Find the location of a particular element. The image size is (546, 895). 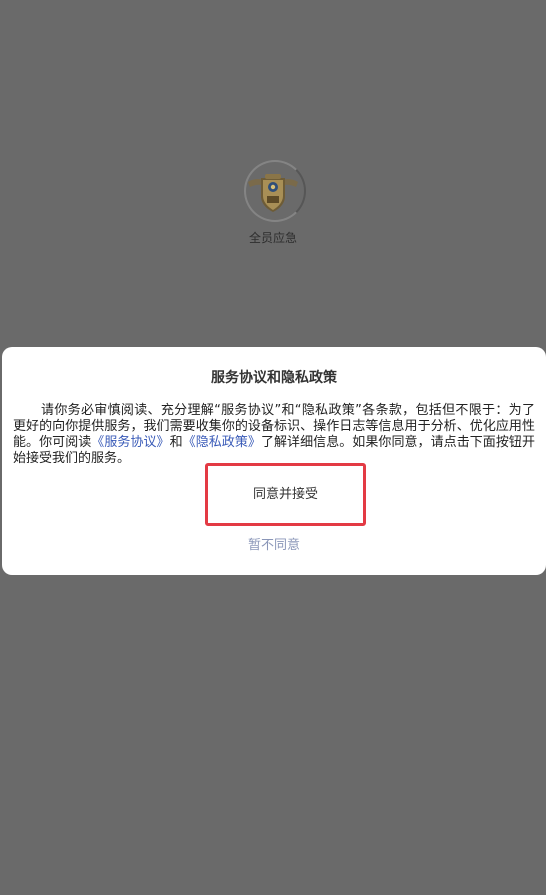

service-agreement-link: 《服务协议》 is located at coordinates (130, 442).